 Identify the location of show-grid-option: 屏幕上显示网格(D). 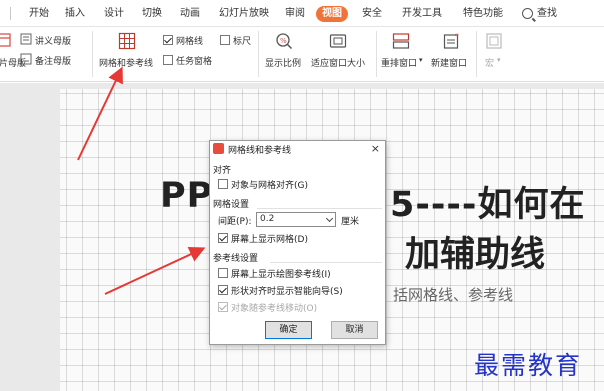
(263, 238).